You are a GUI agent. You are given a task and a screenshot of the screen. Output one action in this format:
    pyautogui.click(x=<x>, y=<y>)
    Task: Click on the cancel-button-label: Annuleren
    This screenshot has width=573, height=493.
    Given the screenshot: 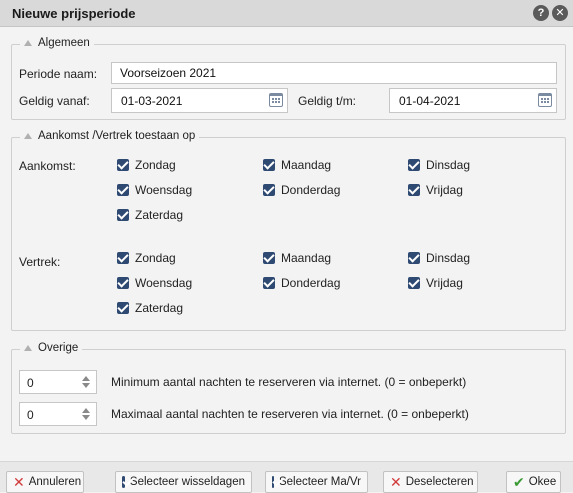 What is the action you would take?
    pyautogui.click(x=55, y=482)
    